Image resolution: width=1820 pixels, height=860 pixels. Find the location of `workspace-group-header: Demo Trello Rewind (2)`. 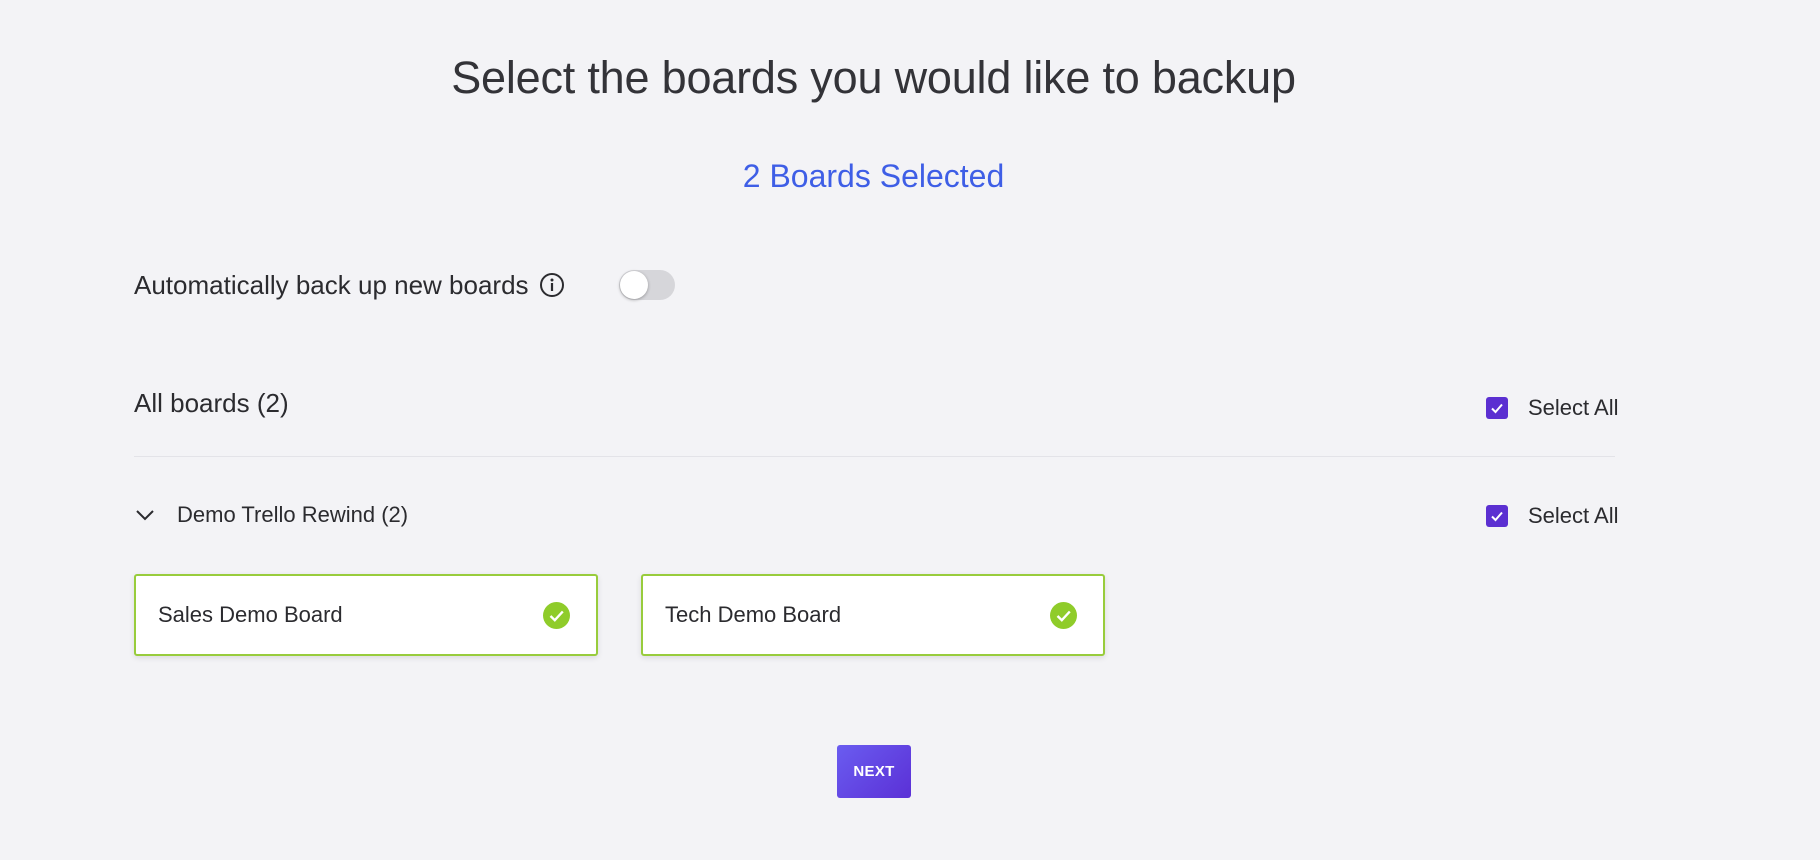

workspace-group-header: Demo Trello Rewind (2) is located at coordinates (271, 515).